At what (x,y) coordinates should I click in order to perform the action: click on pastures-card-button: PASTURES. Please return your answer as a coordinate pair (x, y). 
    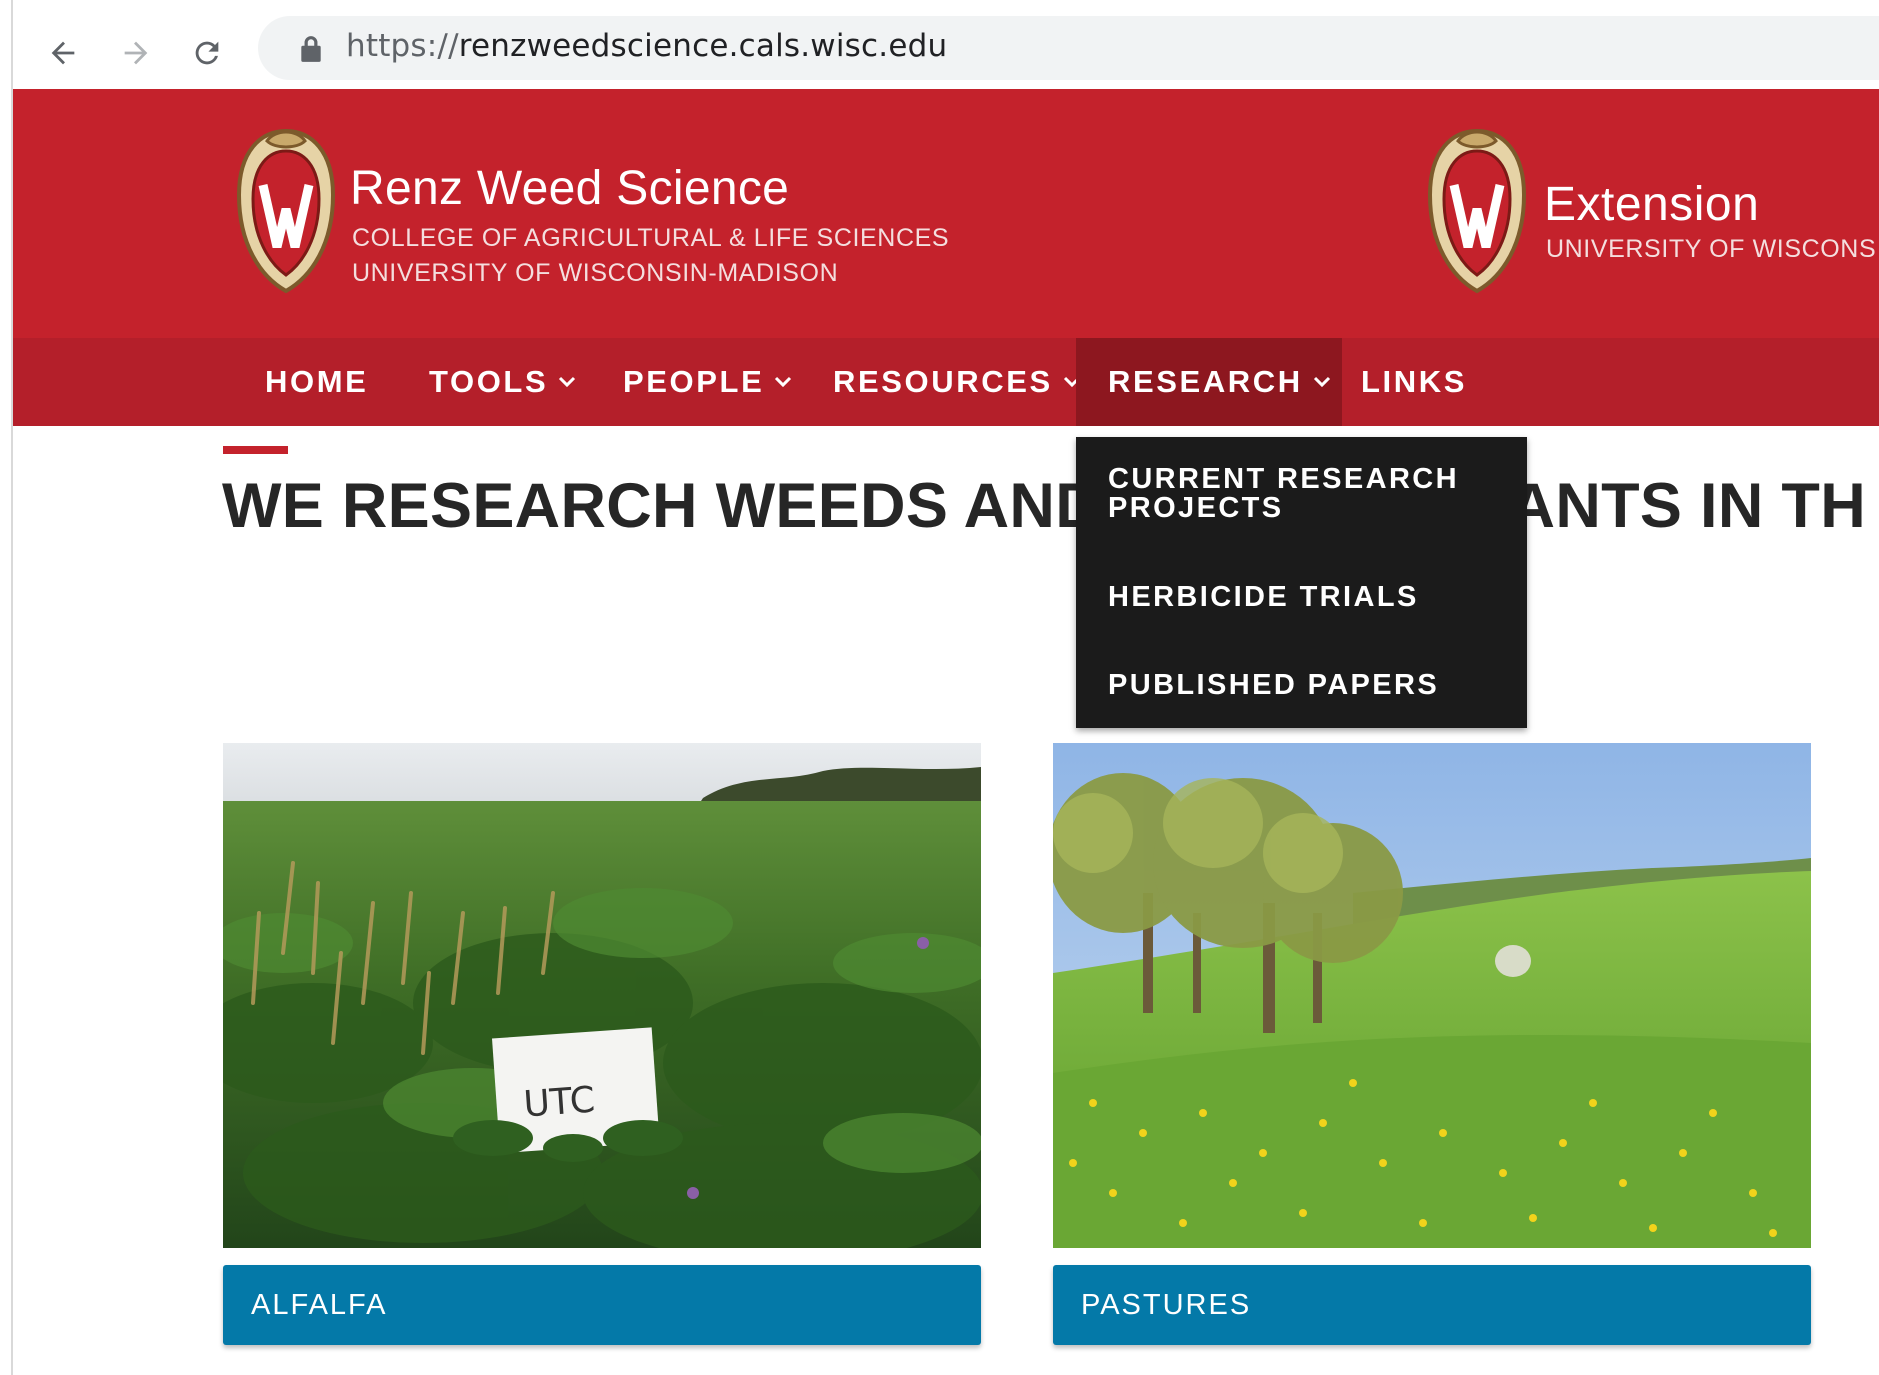
    Looking at the image, I should click on (1432, 1305).